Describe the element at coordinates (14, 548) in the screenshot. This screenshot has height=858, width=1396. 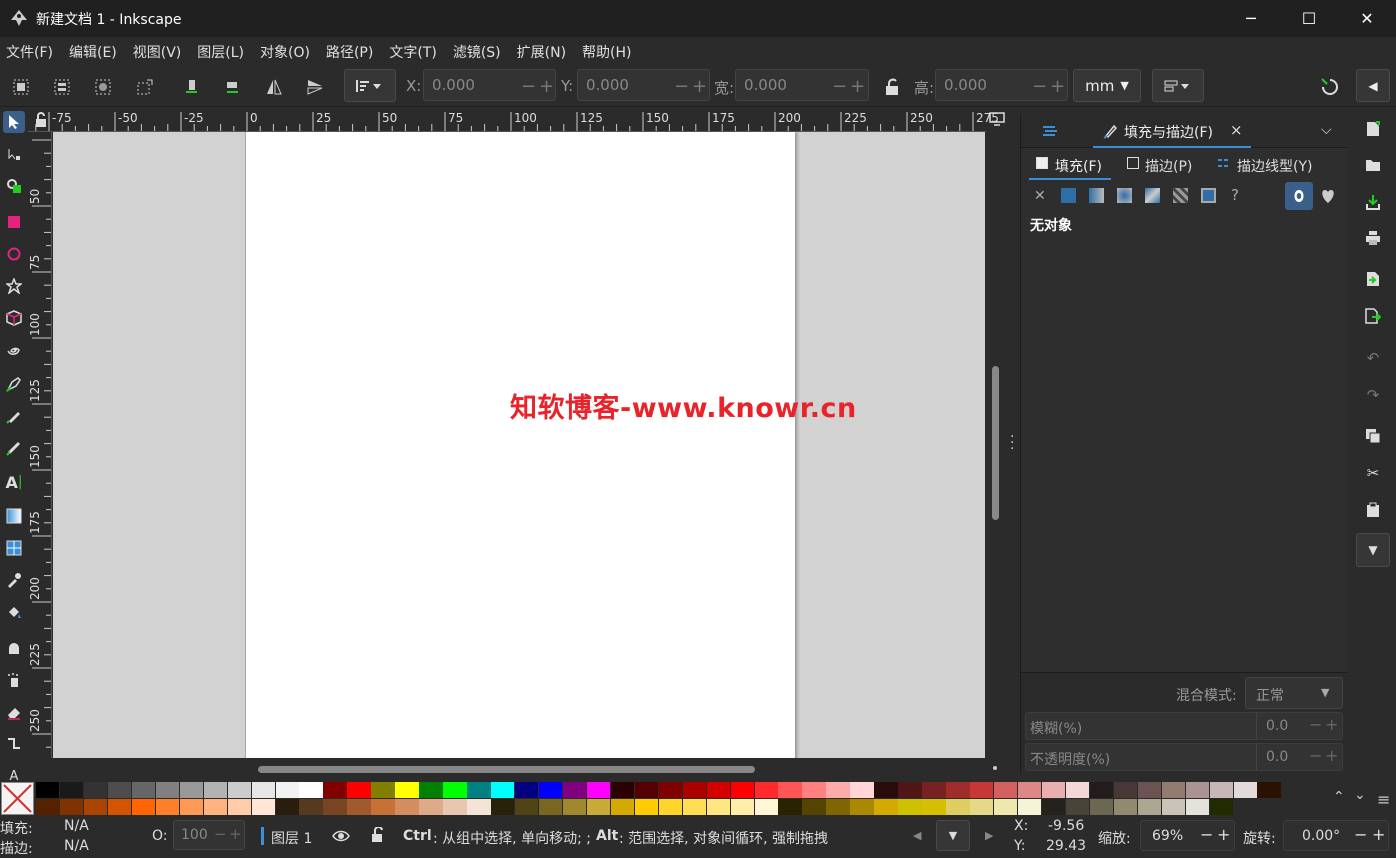
I see `mesh-tool-icon` at that location.